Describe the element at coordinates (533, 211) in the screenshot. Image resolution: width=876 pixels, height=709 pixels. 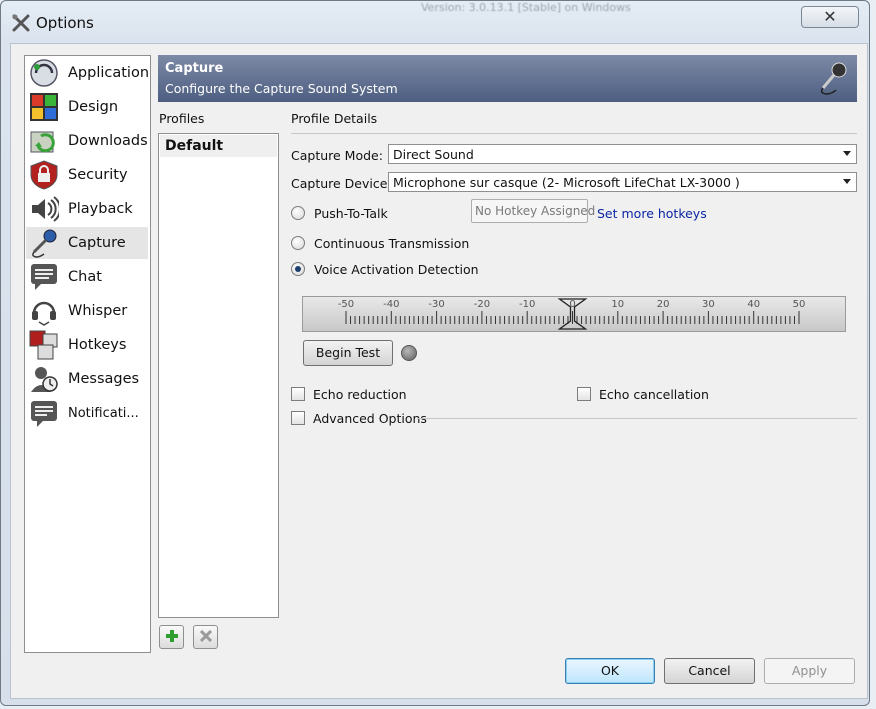
I see `hotkey-button: No Hotkey Assigned` at that location.